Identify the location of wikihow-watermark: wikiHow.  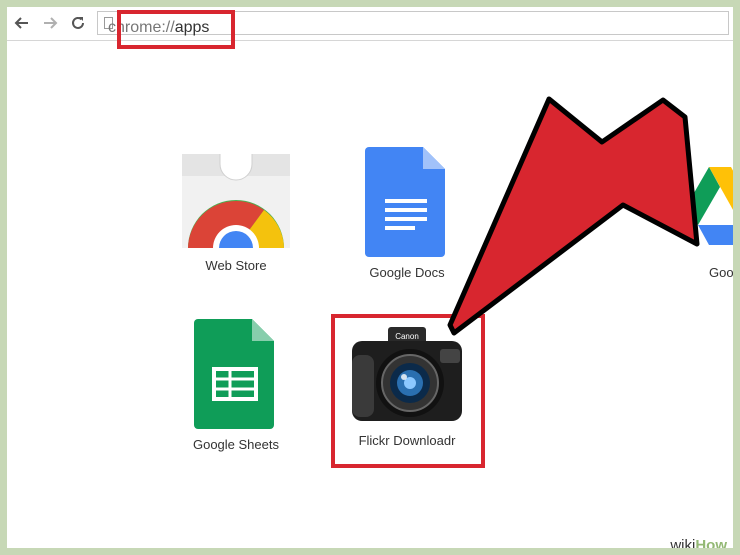
(698, 542).